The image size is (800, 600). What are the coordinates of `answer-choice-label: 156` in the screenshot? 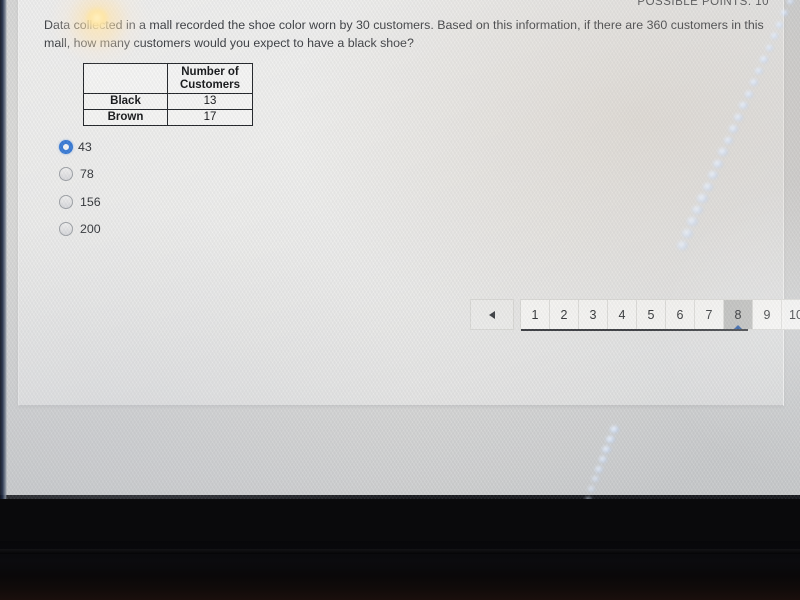 It's located at (90, 201).